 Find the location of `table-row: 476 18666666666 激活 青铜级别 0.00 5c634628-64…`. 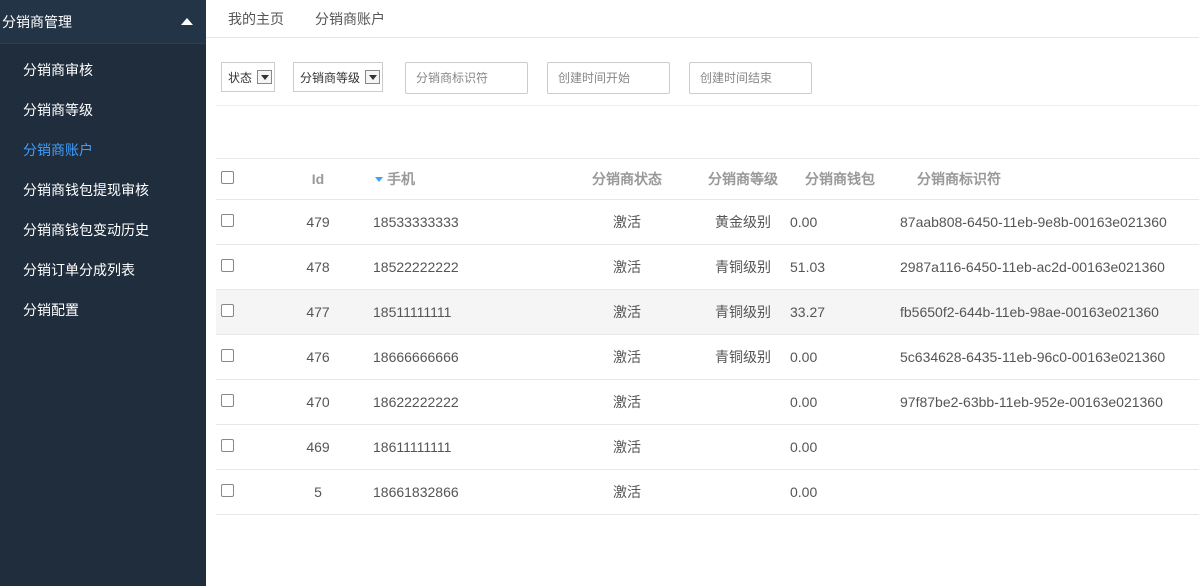

table-row: 476 18666666666 激活 青铜级别 0.00 5c634628-64… is located at coordinates (707, 357).